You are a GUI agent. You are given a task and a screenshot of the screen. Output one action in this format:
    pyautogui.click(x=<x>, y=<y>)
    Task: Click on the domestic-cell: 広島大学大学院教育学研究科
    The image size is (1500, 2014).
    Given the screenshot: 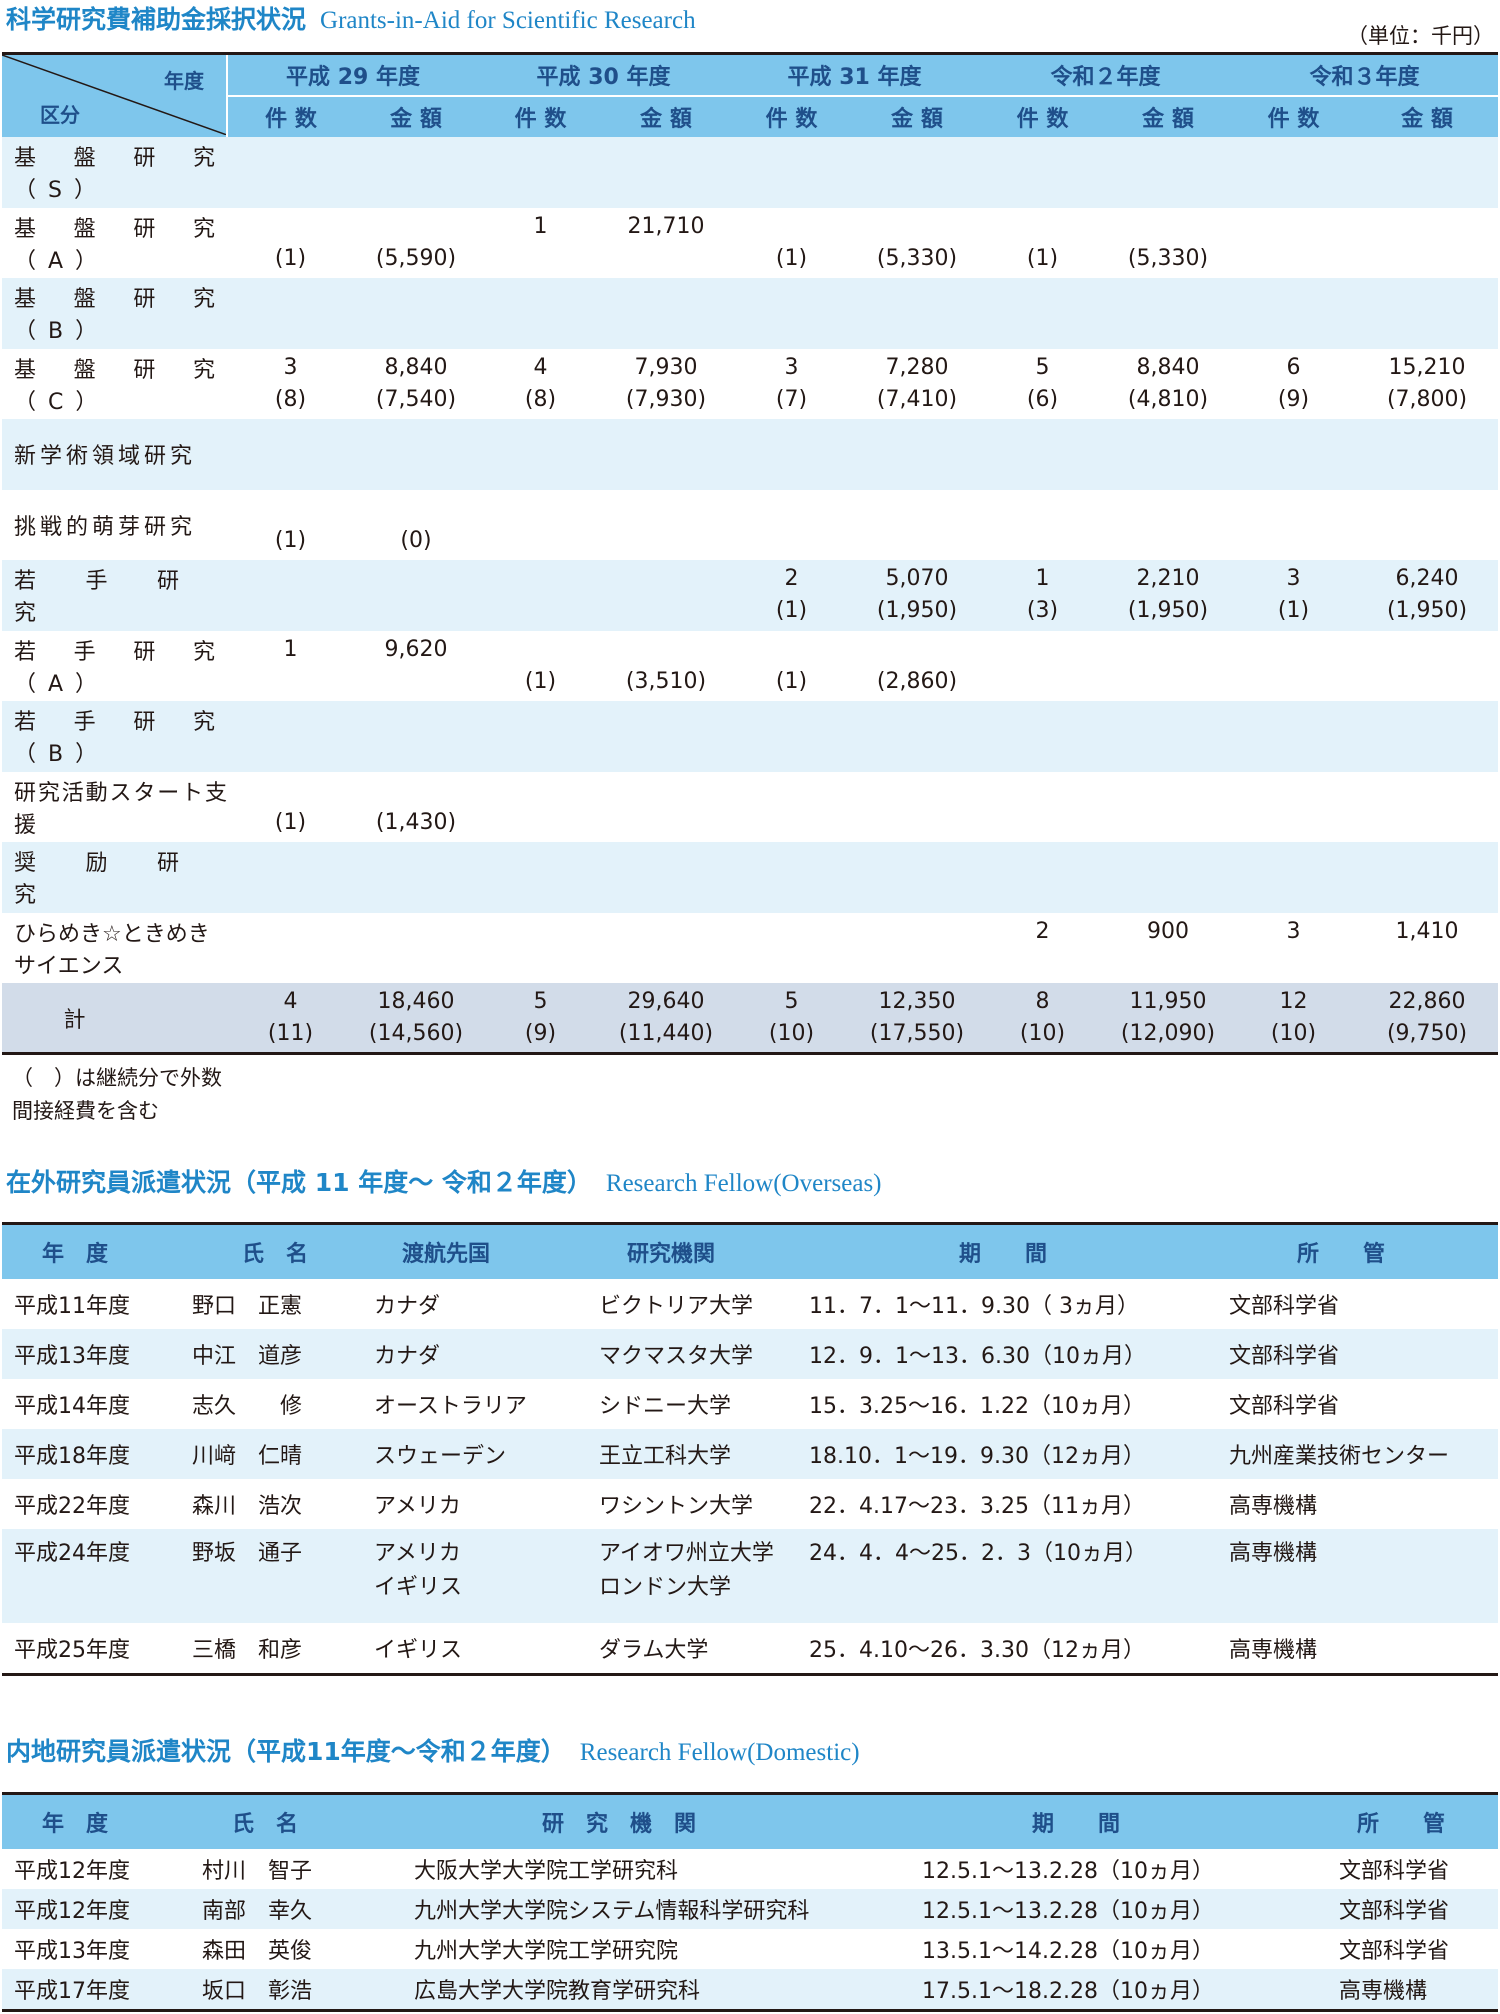 What is the action you would take?
    pyautogui.click(x=662, y=1990)
    